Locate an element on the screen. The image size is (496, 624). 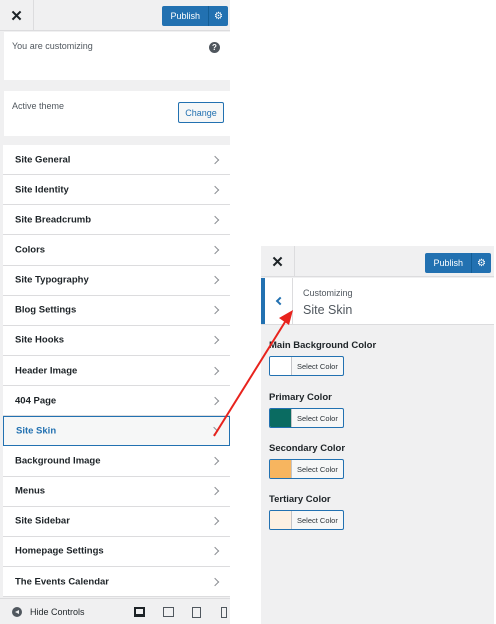
customizer-footer: Hide Controls is located at coordinates (115, 611).